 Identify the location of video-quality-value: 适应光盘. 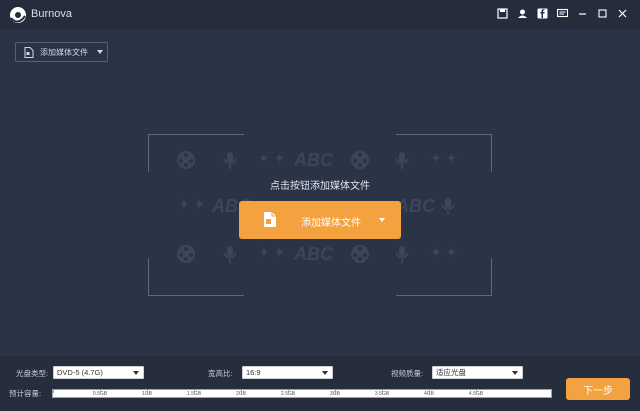
(451, 372).